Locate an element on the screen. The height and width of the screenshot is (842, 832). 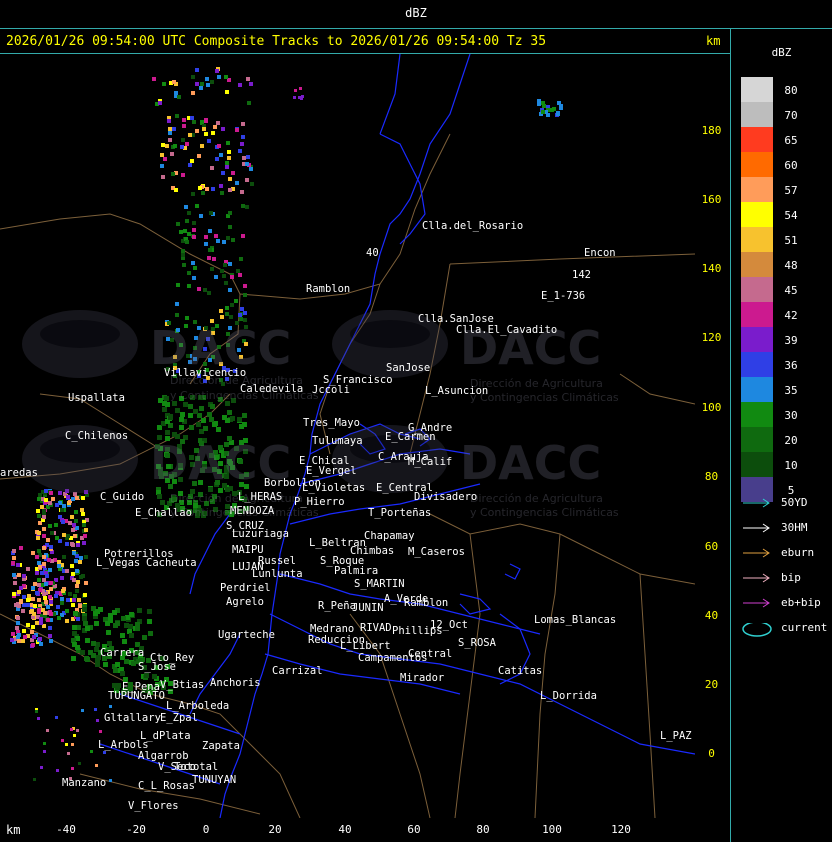
place-label: L_Violetas is located at coordinates (333, 488).